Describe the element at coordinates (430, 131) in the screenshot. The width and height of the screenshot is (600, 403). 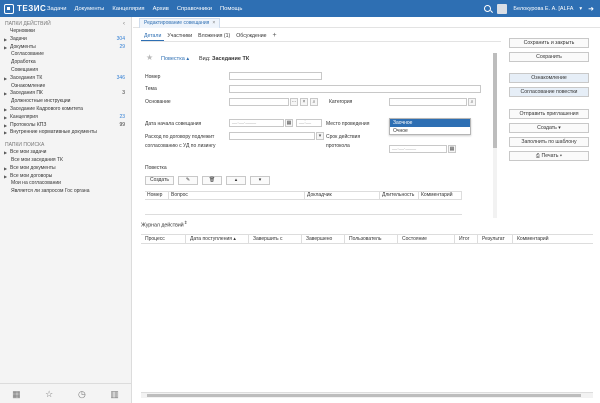
I see `category-option-ochnoe: Очное` at that location.